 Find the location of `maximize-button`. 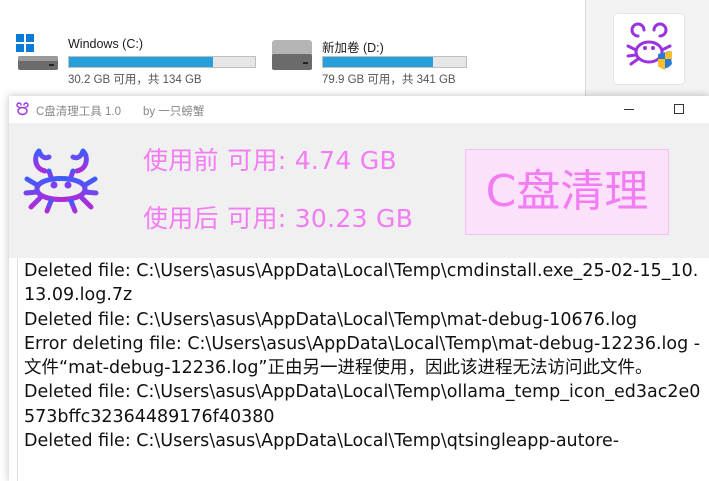

maximize-button is located at coordinates (679, 109).